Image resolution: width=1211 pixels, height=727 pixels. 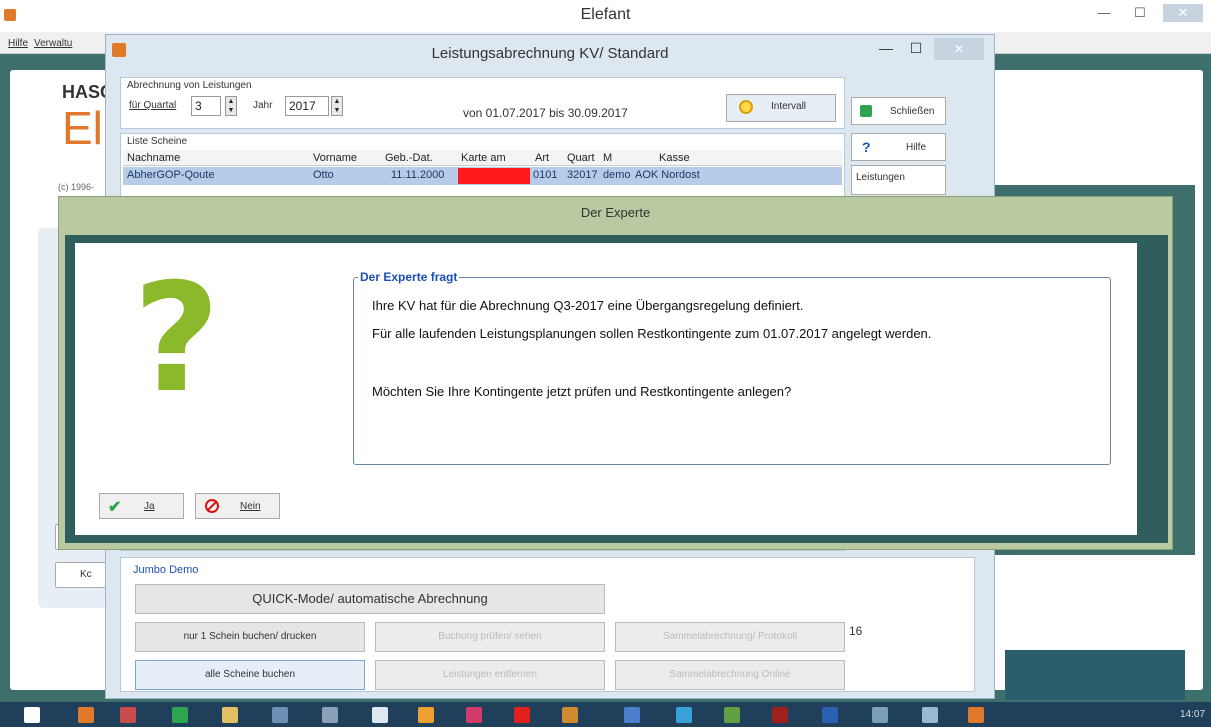 I want to click on hilfe-button: ? Hilfe, so click(x=898, y=147).